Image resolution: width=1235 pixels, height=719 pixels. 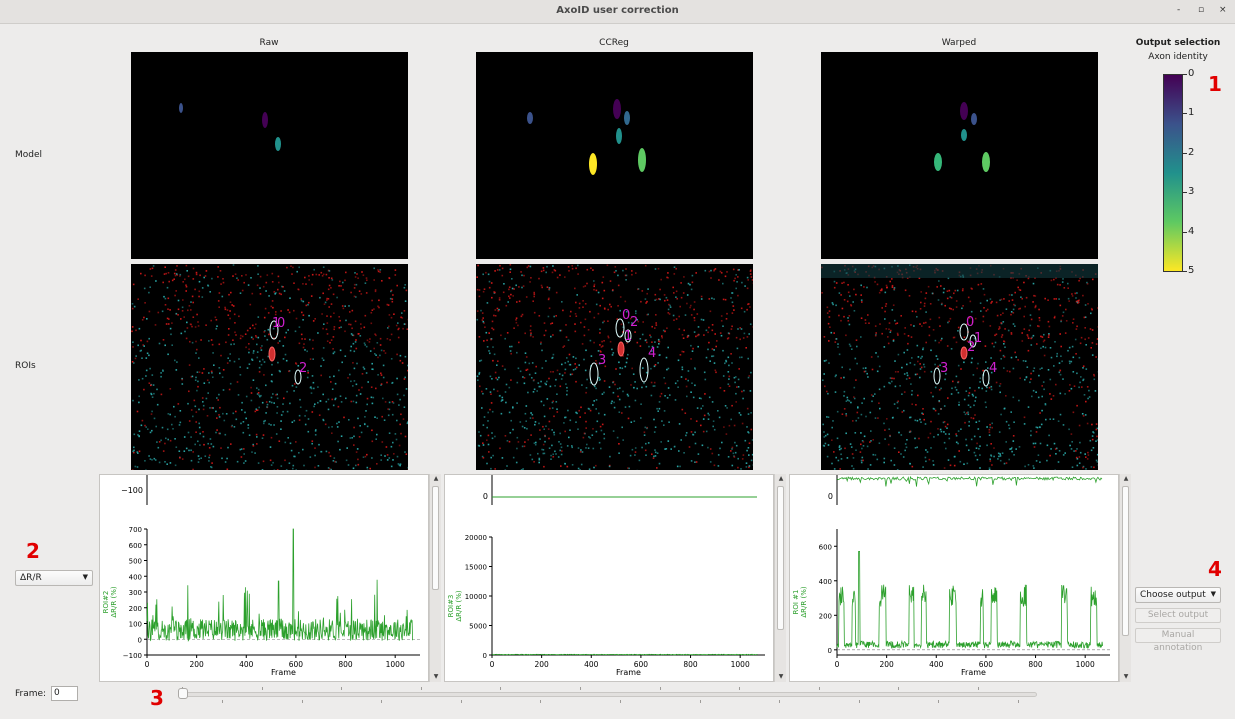 I want to click on model-image-warped, so click(x=959, y=155).